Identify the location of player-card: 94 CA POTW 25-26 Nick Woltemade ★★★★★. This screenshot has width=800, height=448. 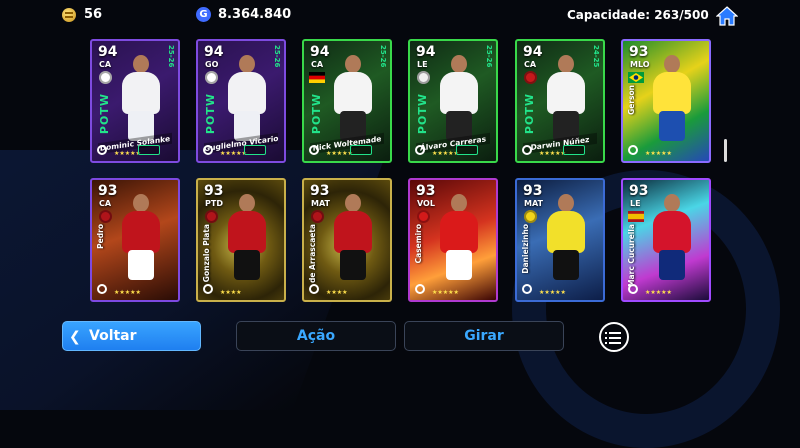
(347, 101).